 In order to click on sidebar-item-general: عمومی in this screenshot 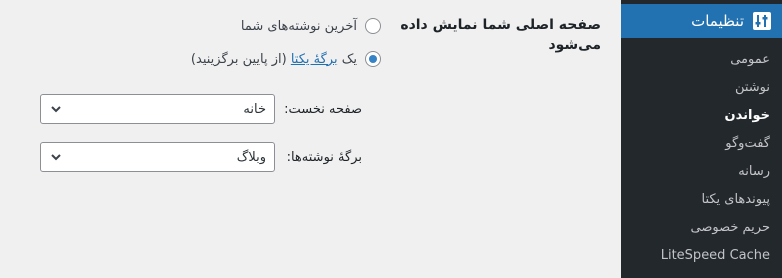, I will do `click(701, 60)`.